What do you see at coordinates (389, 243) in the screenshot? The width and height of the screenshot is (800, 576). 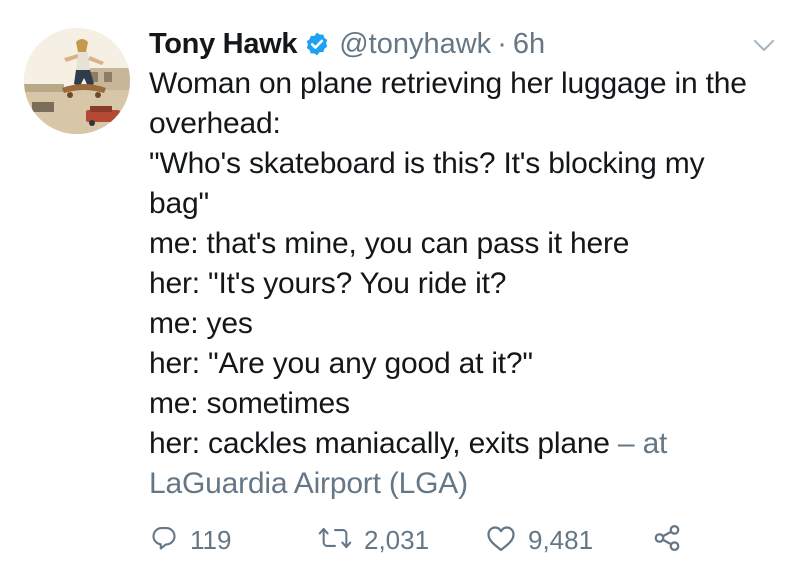 I see `tweet-text-line: me: that's mine, you can pass it here` at bounding box center [389, 243].